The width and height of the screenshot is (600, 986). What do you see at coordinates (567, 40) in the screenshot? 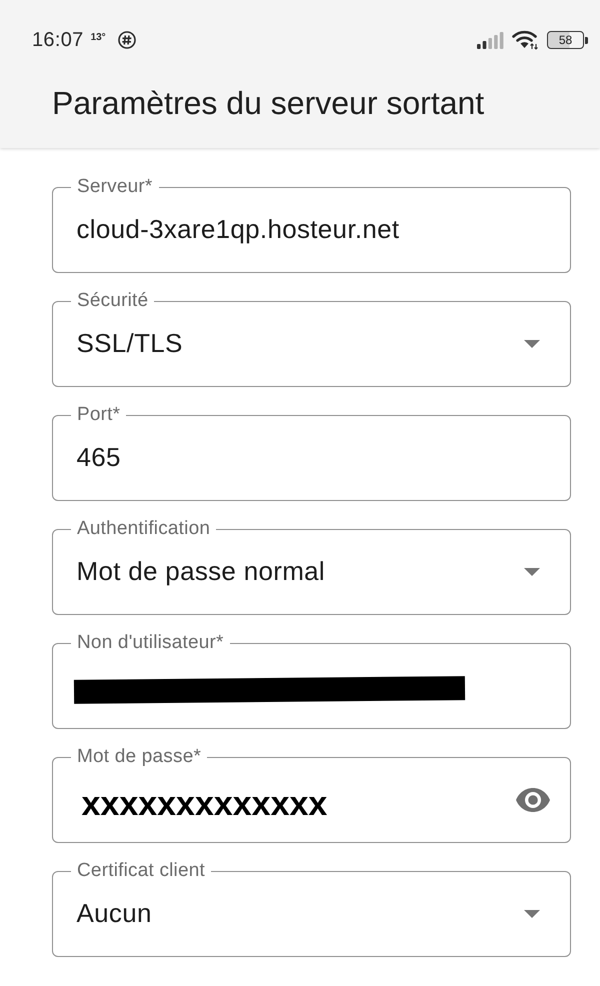
I see `battery-indicator: 58` at bounding box center [567, 40].